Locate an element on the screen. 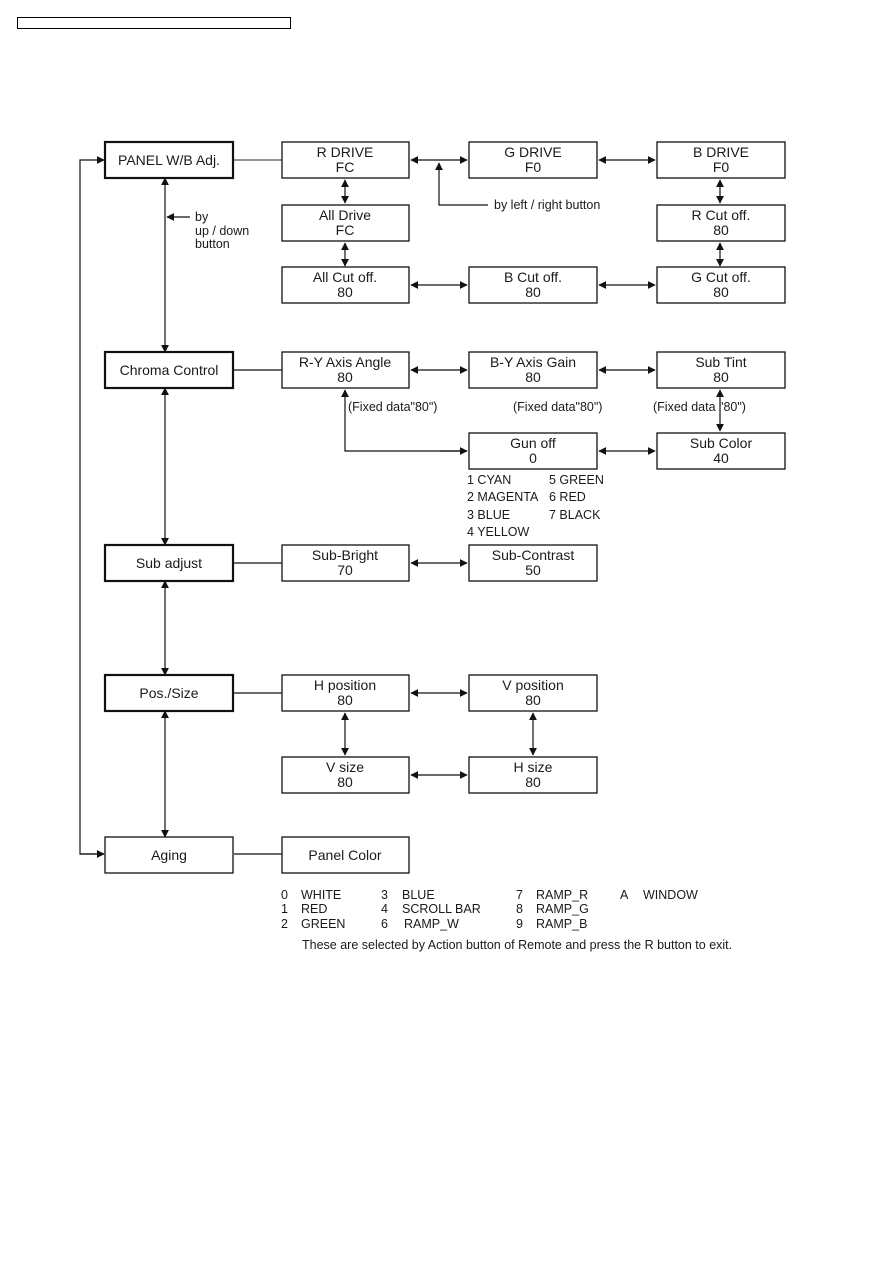  color-name: GREEN is located at coordinates (323, 924).